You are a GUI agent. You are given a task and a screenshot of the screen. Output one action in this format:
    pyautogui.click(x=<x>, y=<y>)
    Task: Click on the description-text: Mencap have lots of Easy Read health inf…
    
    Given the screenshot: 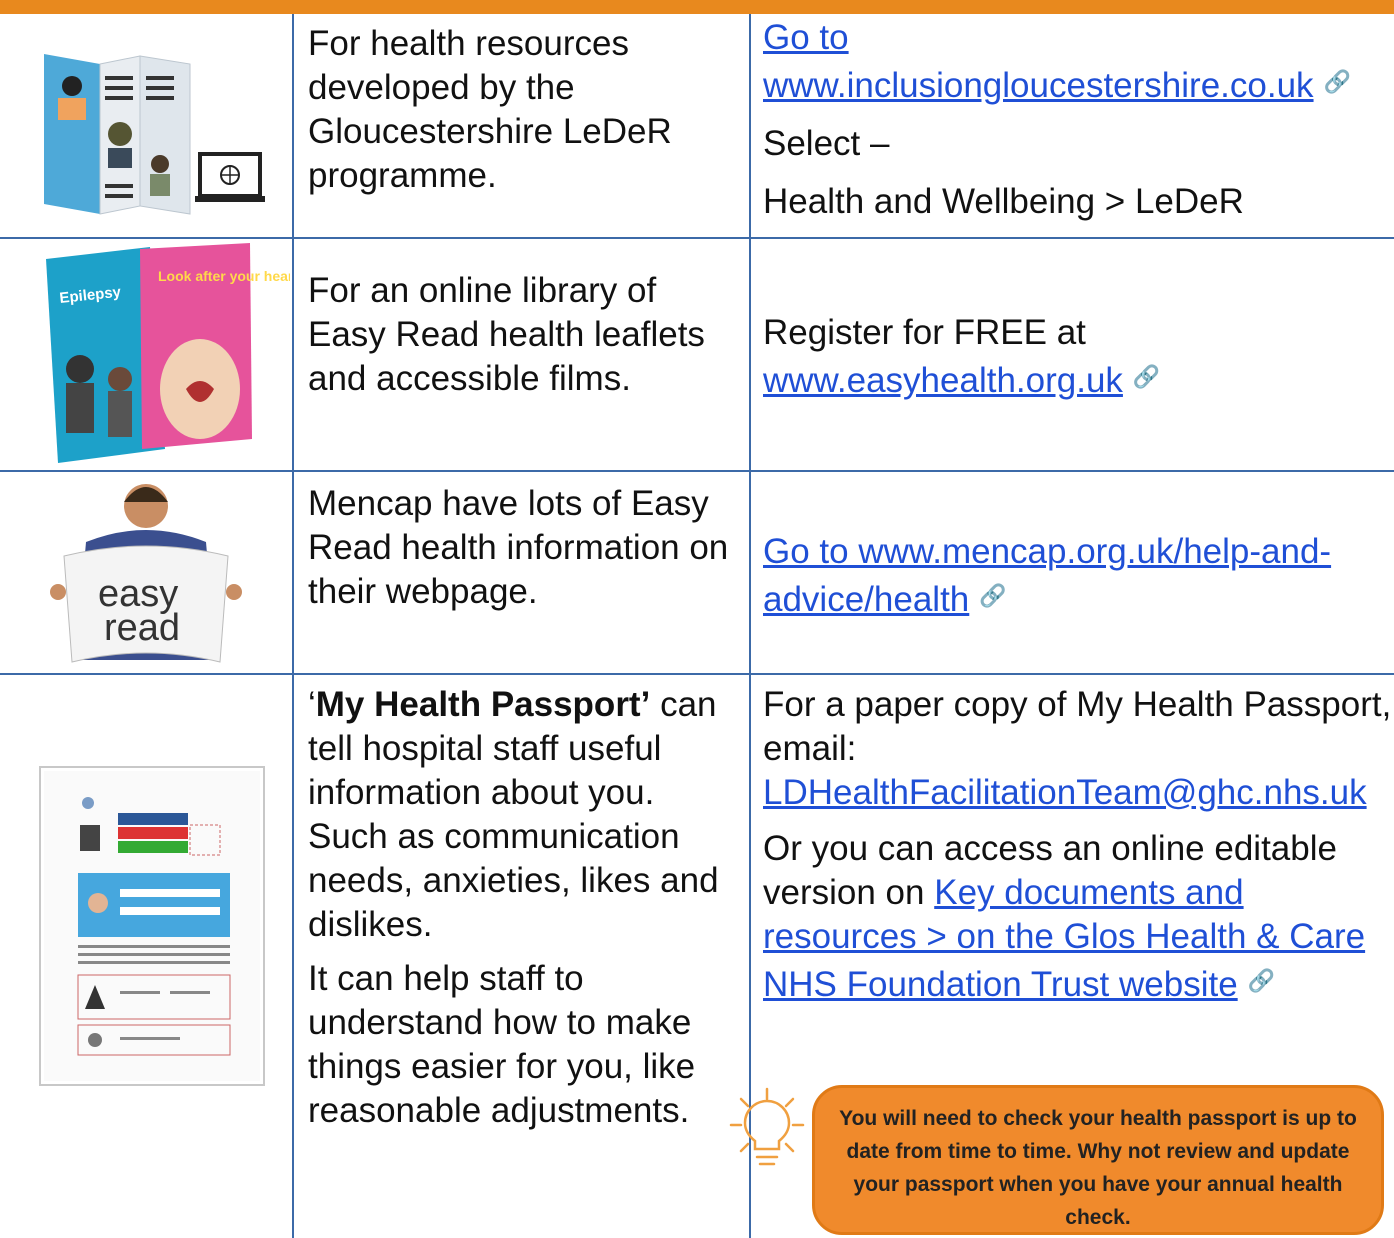 What is the action you would take?
    pyautogui.click(x=518, y=547)
    